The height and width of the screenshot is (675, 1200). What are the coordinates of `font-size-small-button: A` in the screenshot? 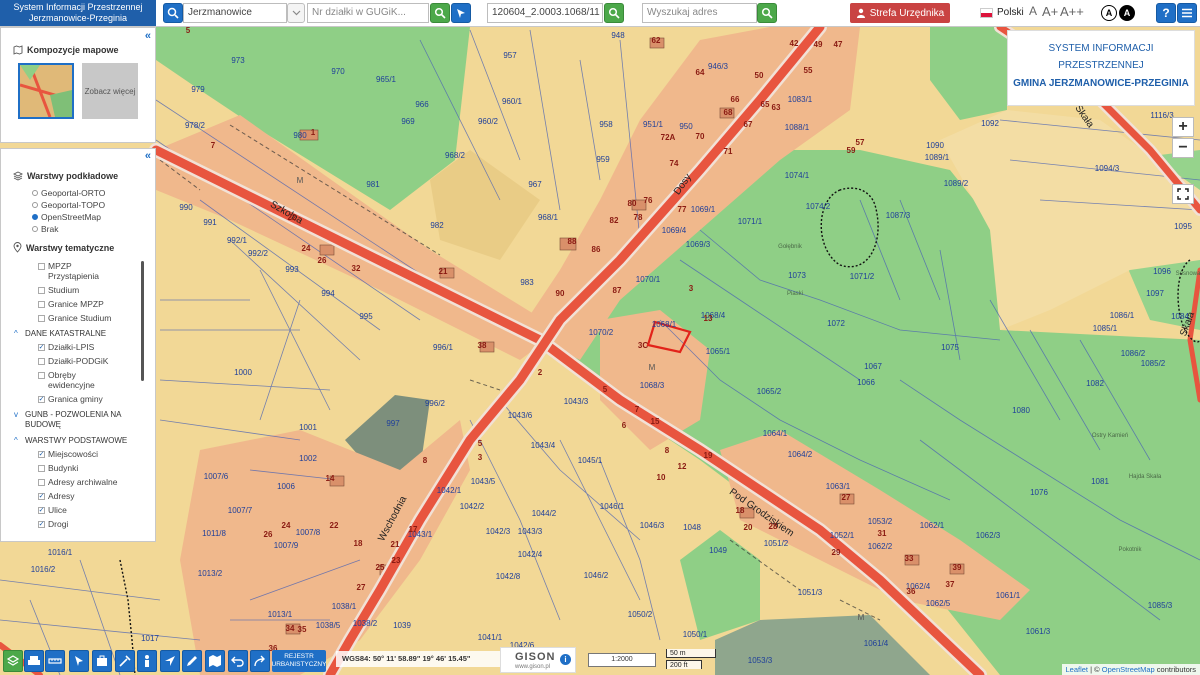 It's located at (1033, 11).